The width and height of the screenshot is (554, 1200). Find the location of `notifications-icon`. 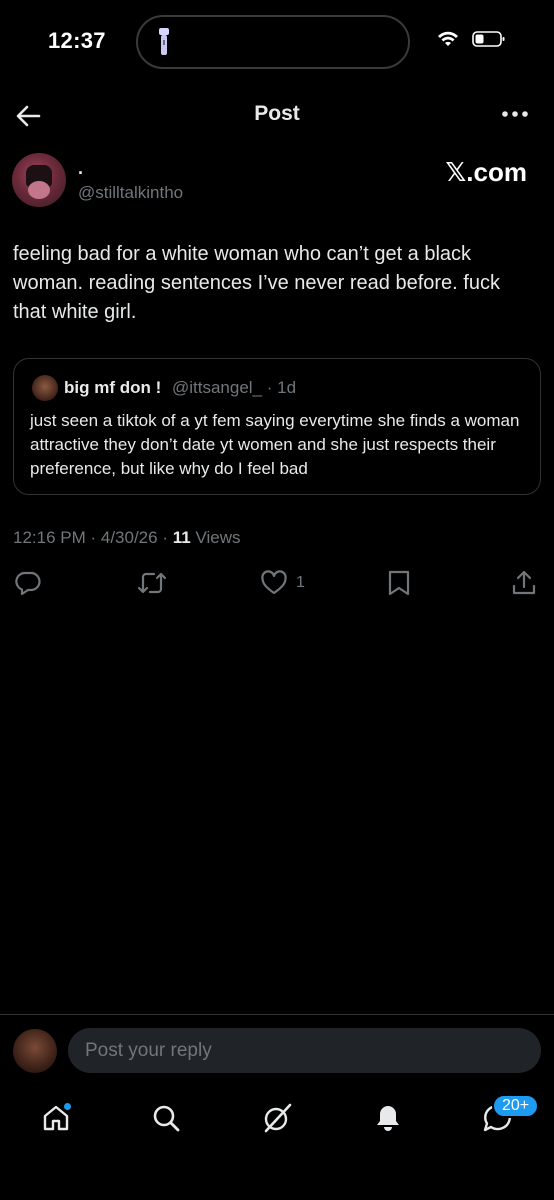

notifications-icon is located at coordinates (388, 1118).